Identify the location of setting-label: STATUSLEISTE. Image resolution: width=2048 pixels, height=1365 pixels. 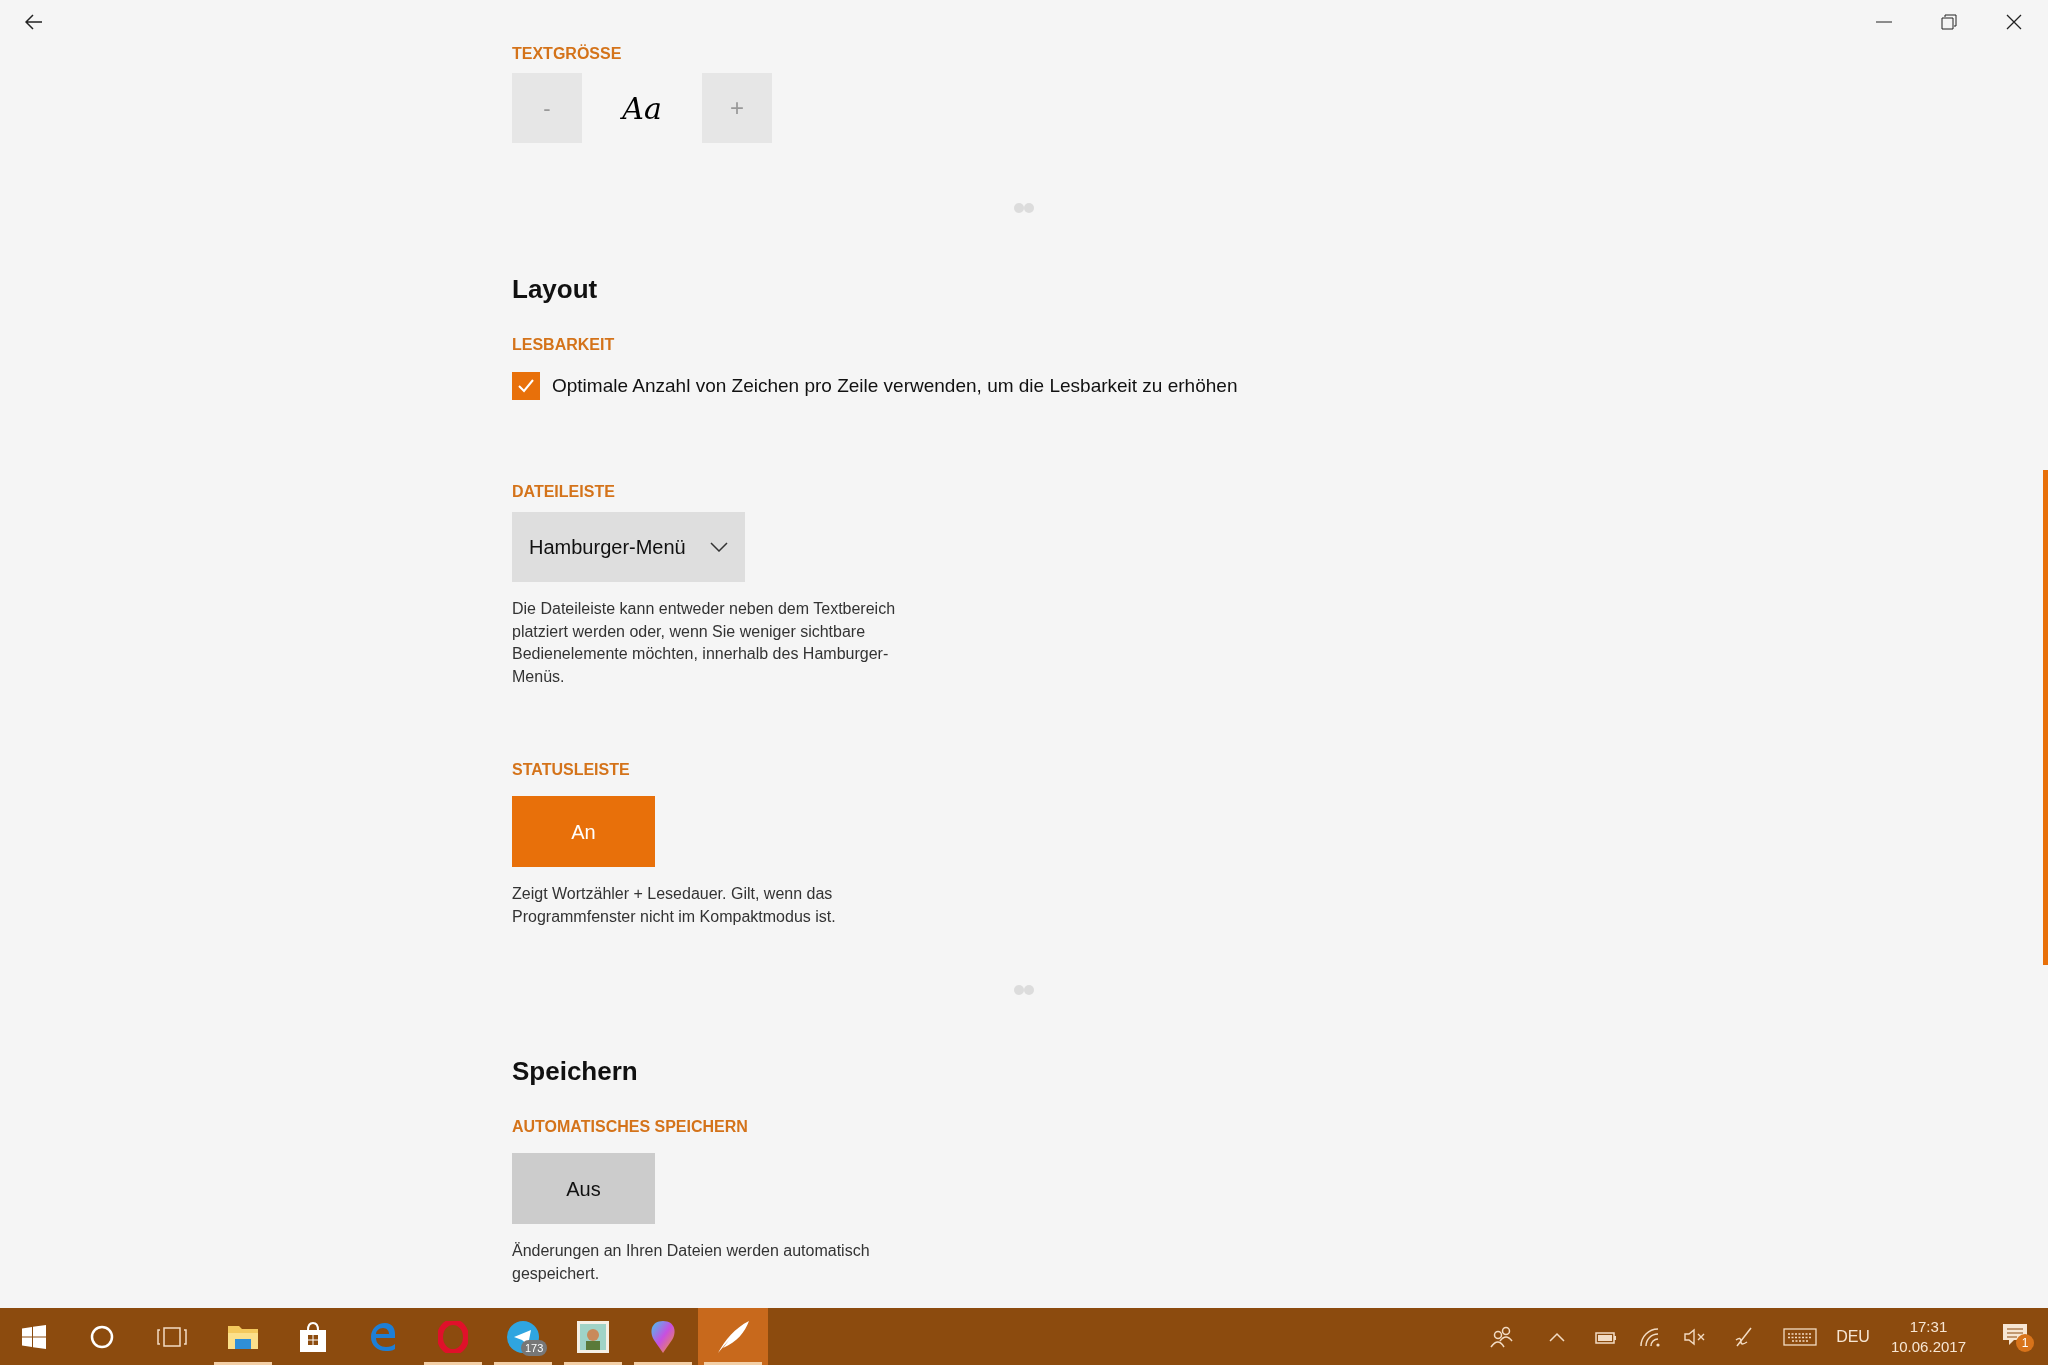
(571, 770).